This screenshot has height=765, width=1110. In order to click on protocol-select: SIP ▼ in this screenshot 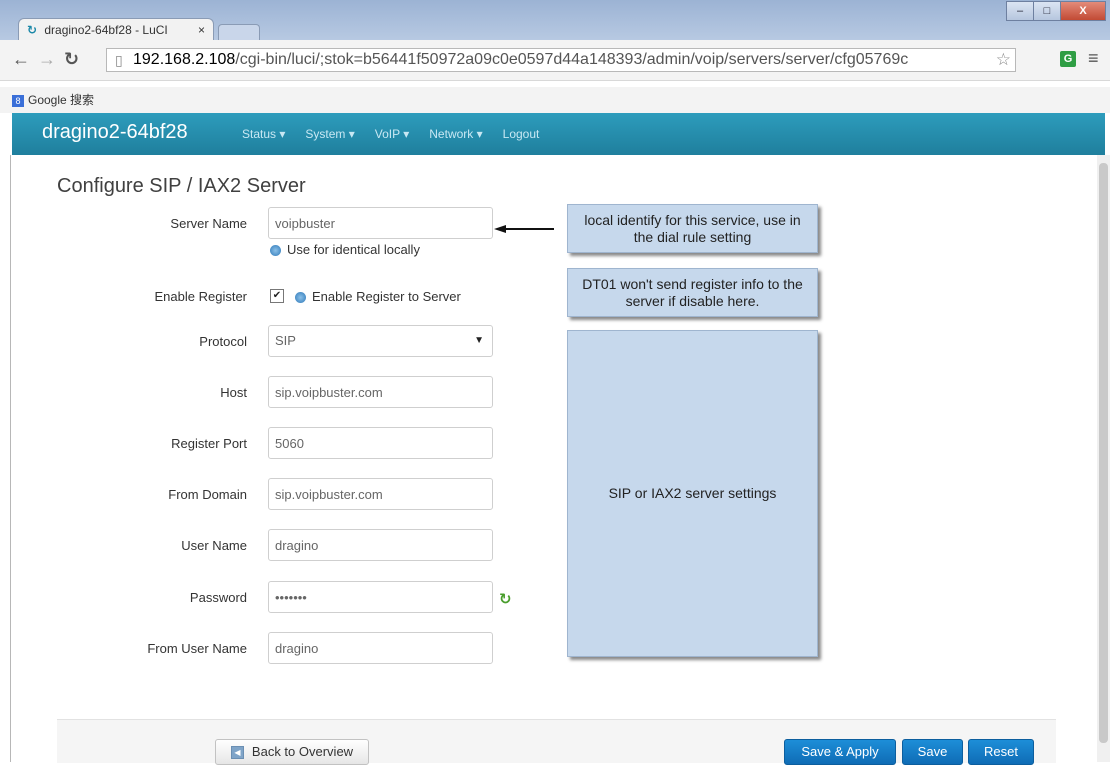, I will do `click(380, 341)`.